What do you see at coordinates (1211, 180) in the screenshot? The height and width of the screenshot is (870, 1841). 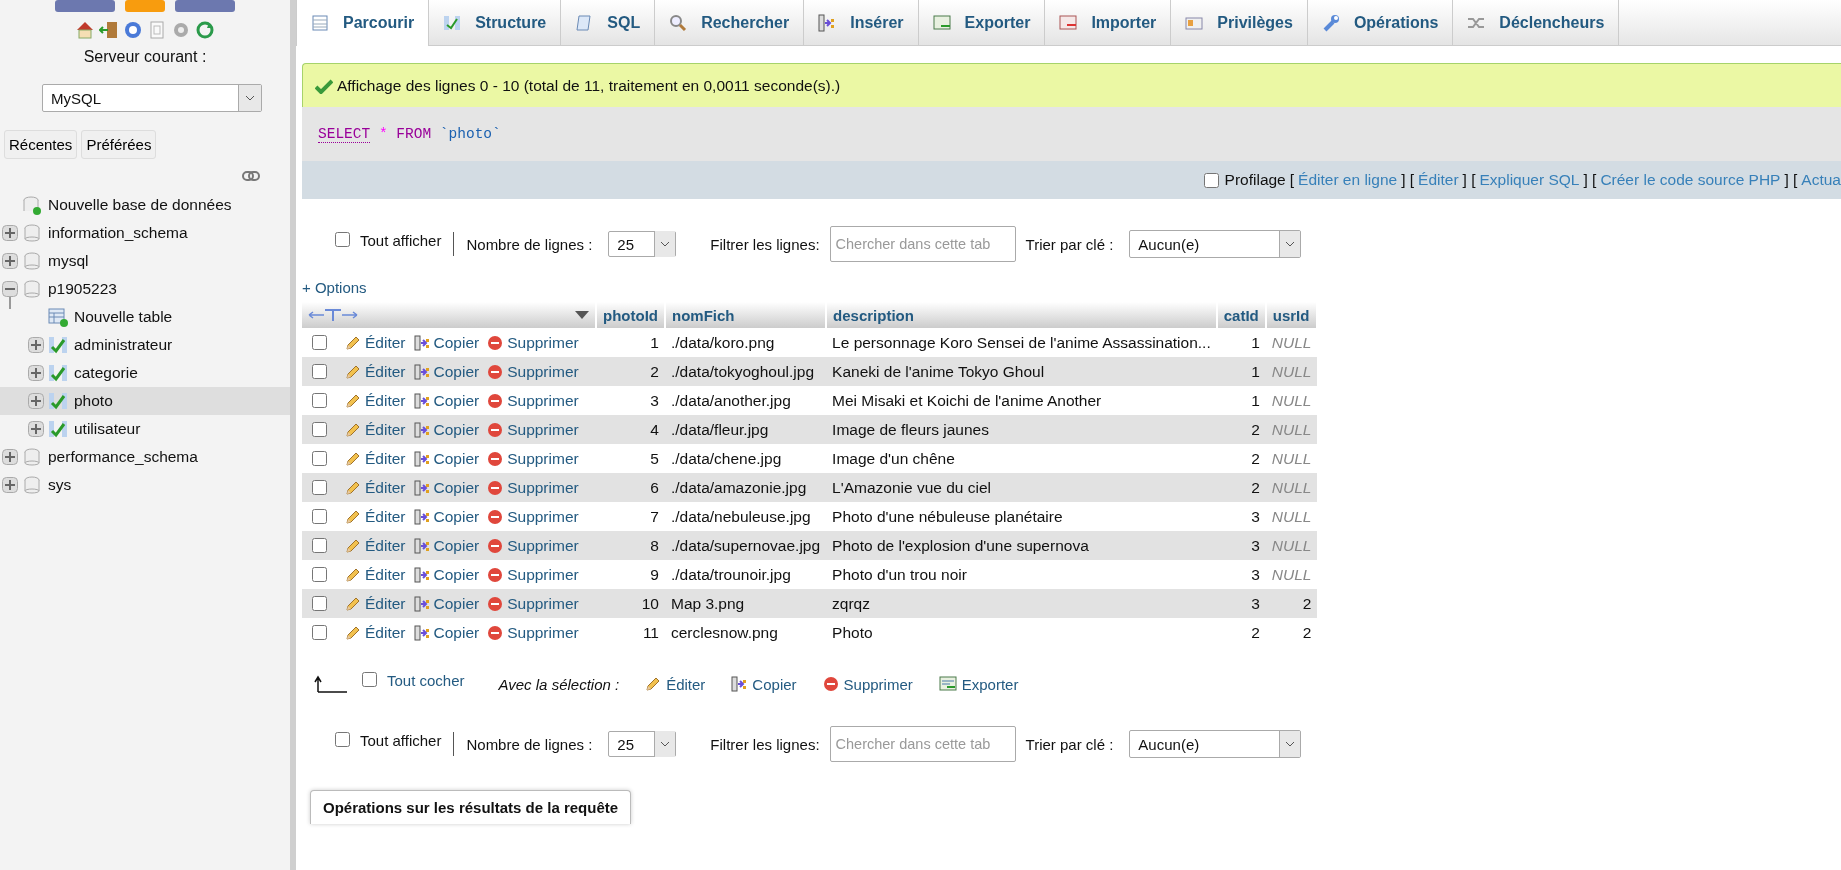 I see `profiling-checkbox` at bounding box center [1211, 180].